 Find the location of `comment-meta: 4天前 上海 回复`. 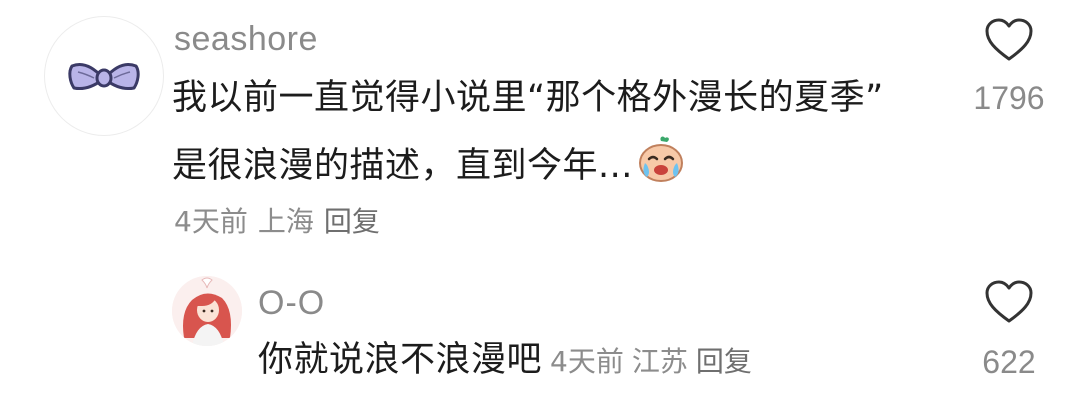

comment-meta: 4天前 上海 回复 is located at coordinates (282, 220).